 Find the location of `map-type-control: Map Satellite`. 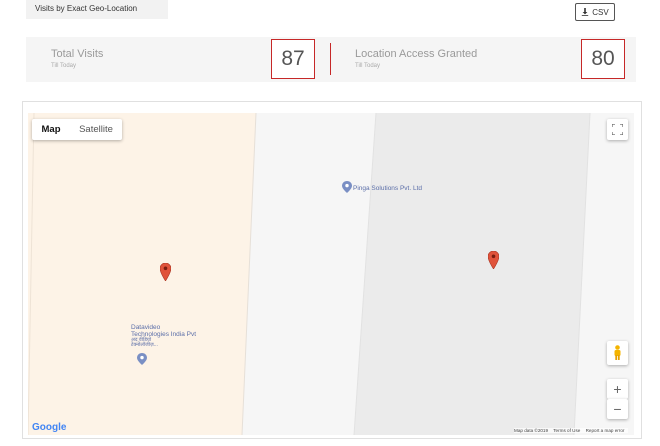

map-type-control: Map Satellite is located at coordinates (77, 129).